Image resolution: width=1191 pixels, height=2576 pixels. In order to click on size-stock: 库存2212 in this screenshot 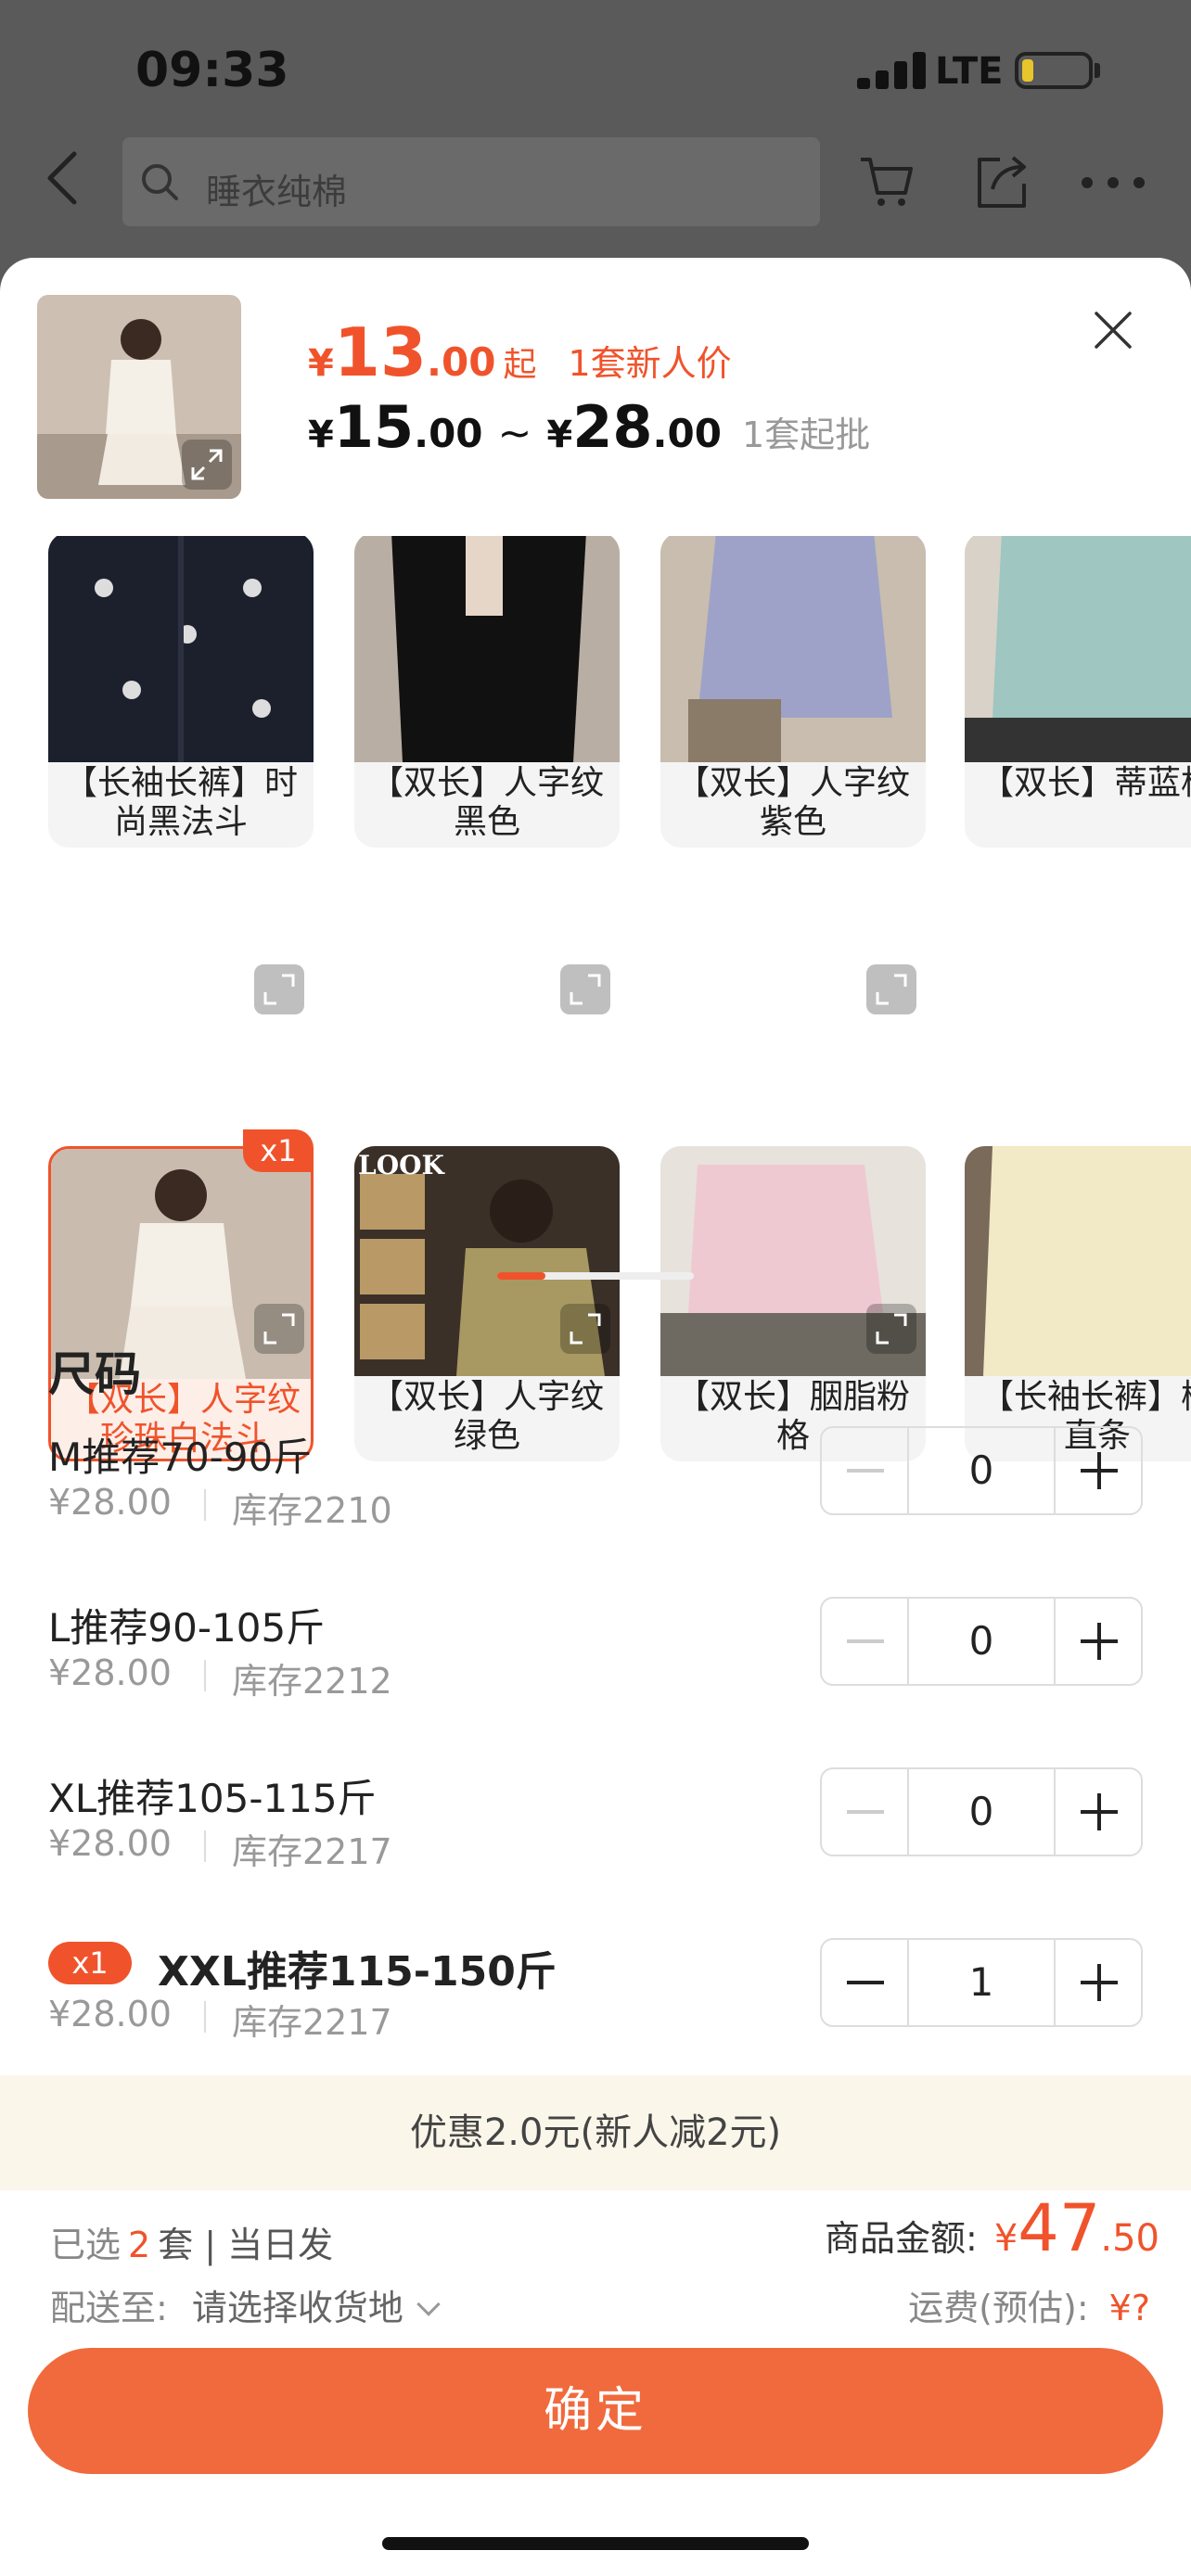, I will do `click(312, 1681)`.